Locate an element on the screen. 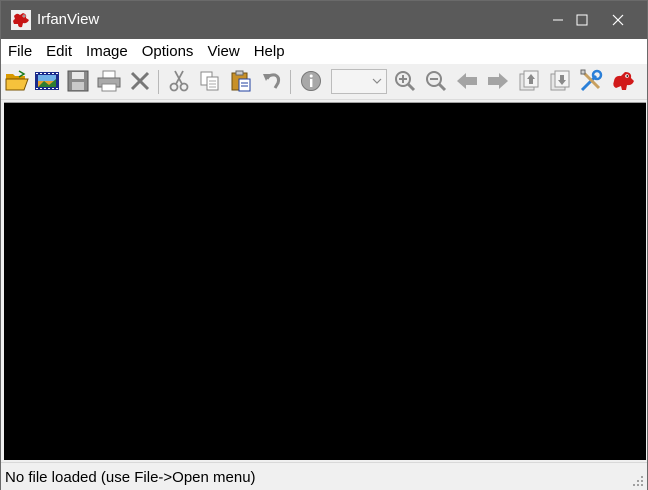  slideshow-icon is located at coordinates (47, 81).